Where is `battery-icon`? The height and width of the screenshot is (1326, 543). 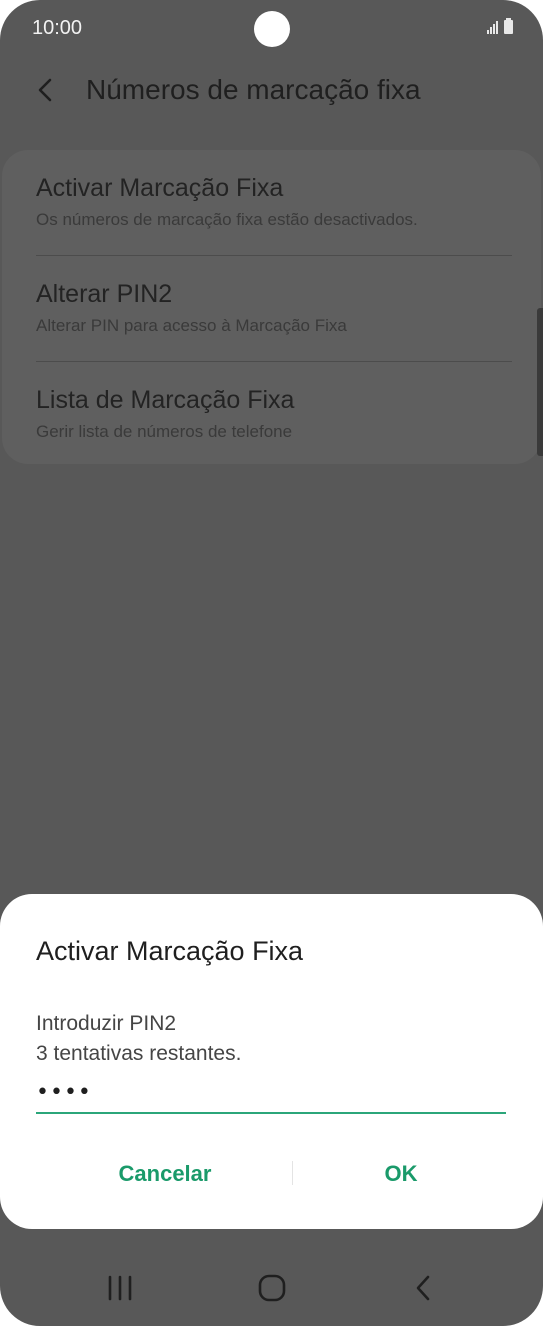 battery-icon is located at coordinates (508, 26).